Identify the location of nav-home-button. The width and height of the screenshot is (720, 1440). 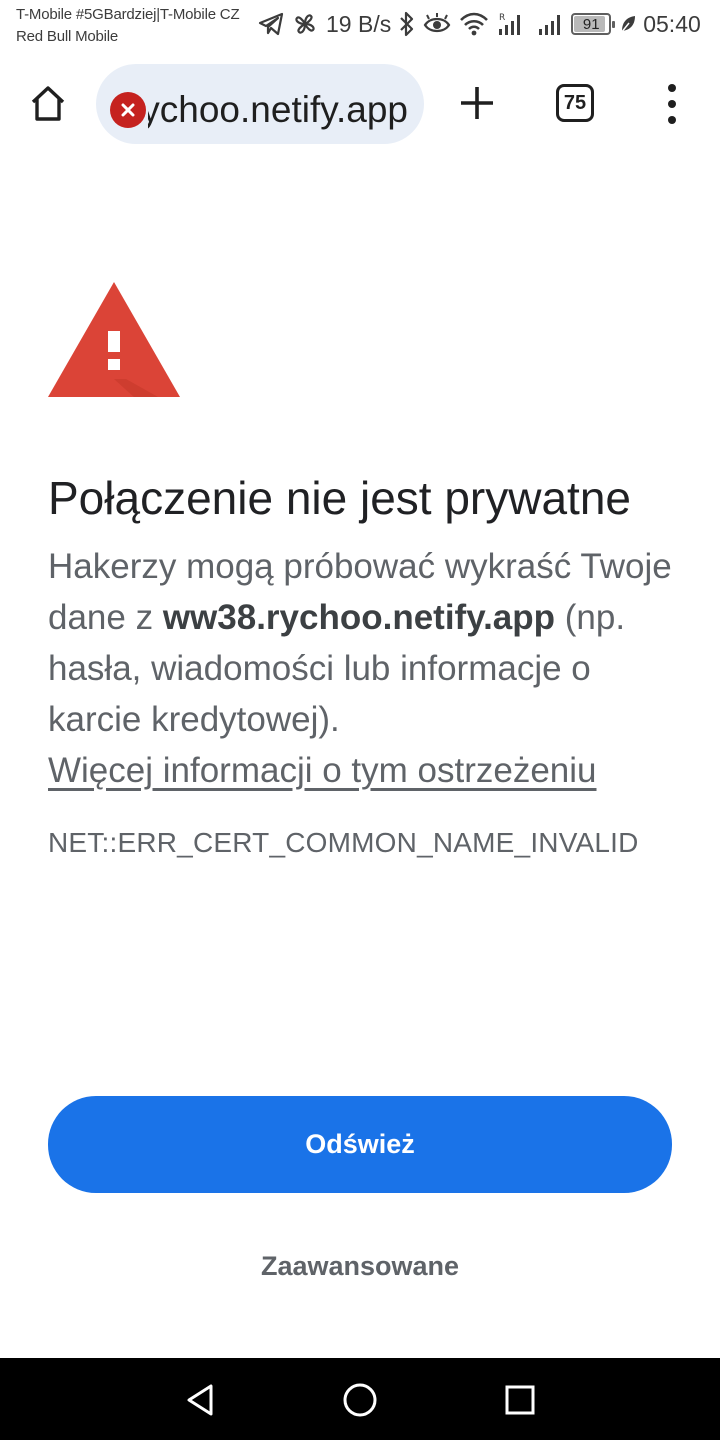
(360, 1400).